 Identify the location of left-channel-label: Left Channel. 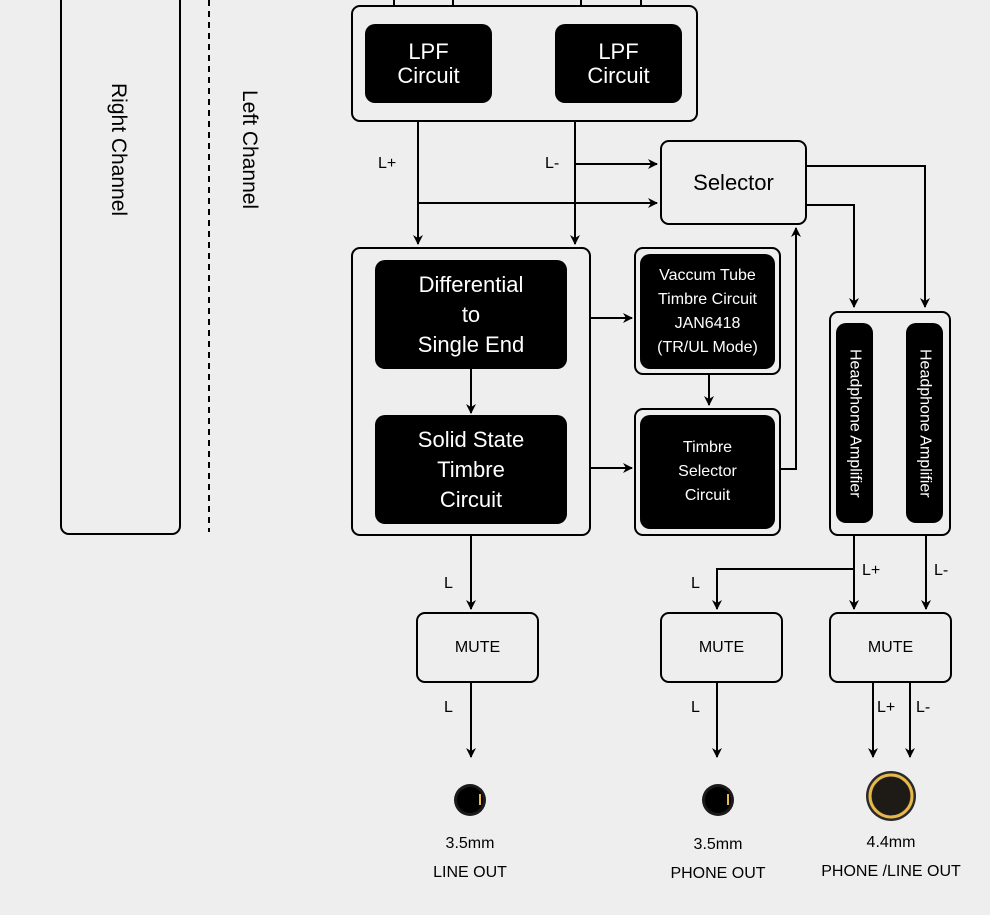
(249, 150).